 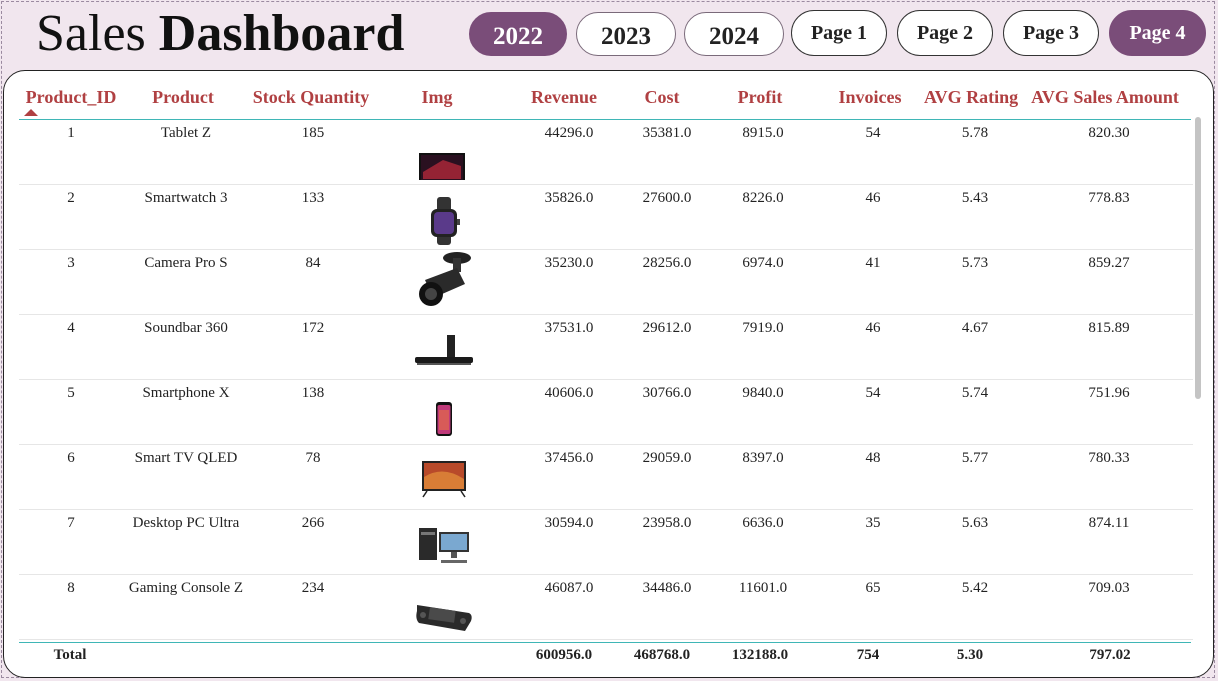 I want to click on page-button-2: Page 2, so click(x=945, y=33).